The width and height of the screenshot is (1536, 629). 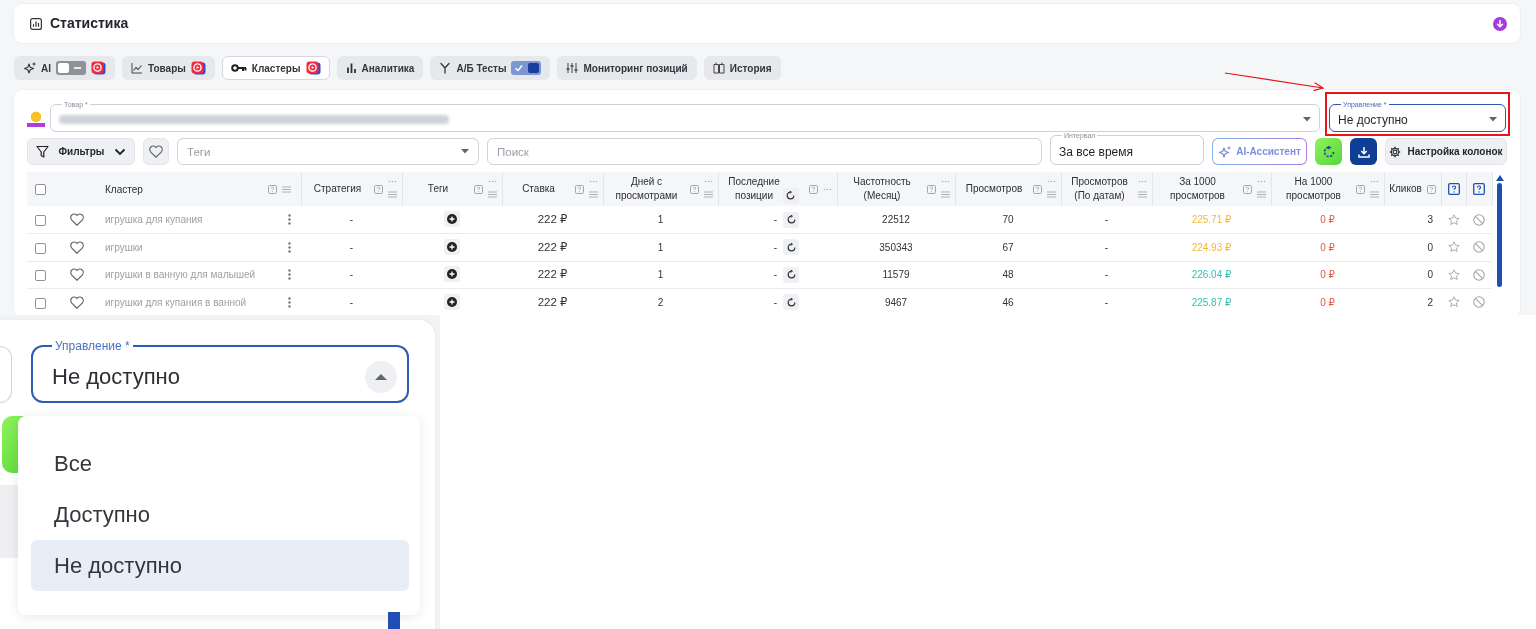 I want to click on book-icon, so click(x=718, y=68).